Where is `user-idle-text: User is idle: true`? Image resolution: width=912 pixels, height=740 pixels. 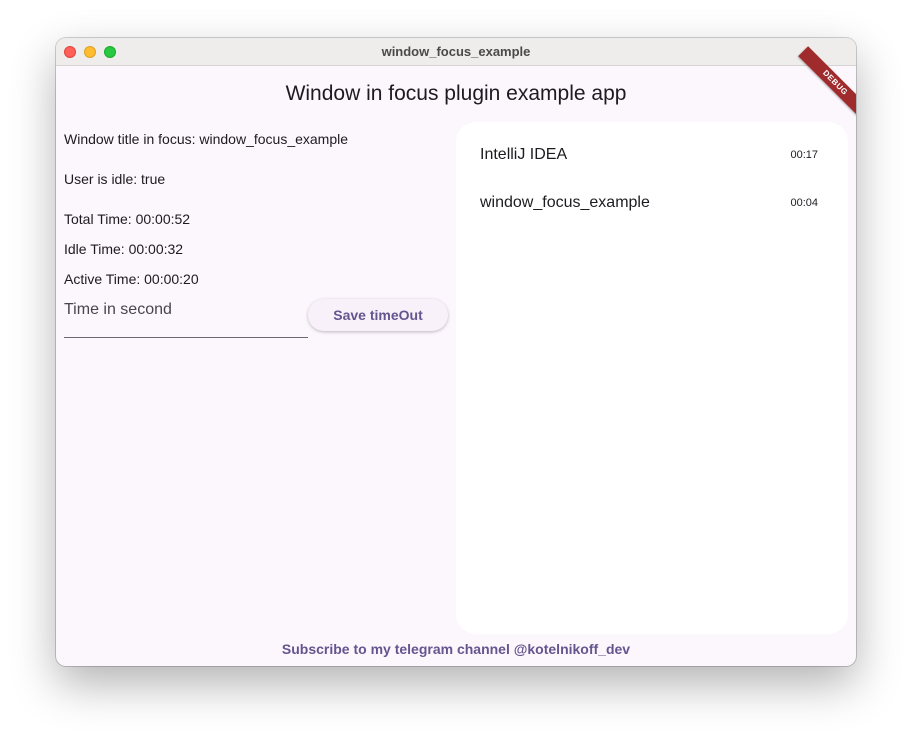 user-idle-text: User is idle: true is located at coordinates (115, 179).